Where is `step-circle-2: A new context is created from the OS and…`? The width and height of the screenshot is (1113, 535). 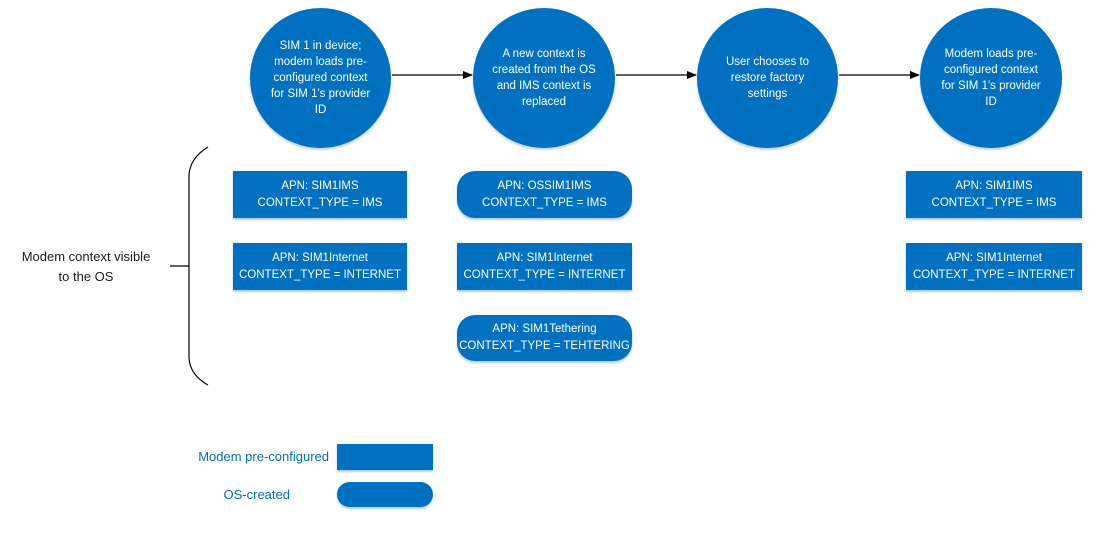
step-circle-2: A new context is created from the OS and… is located at coordinates (544, 78).